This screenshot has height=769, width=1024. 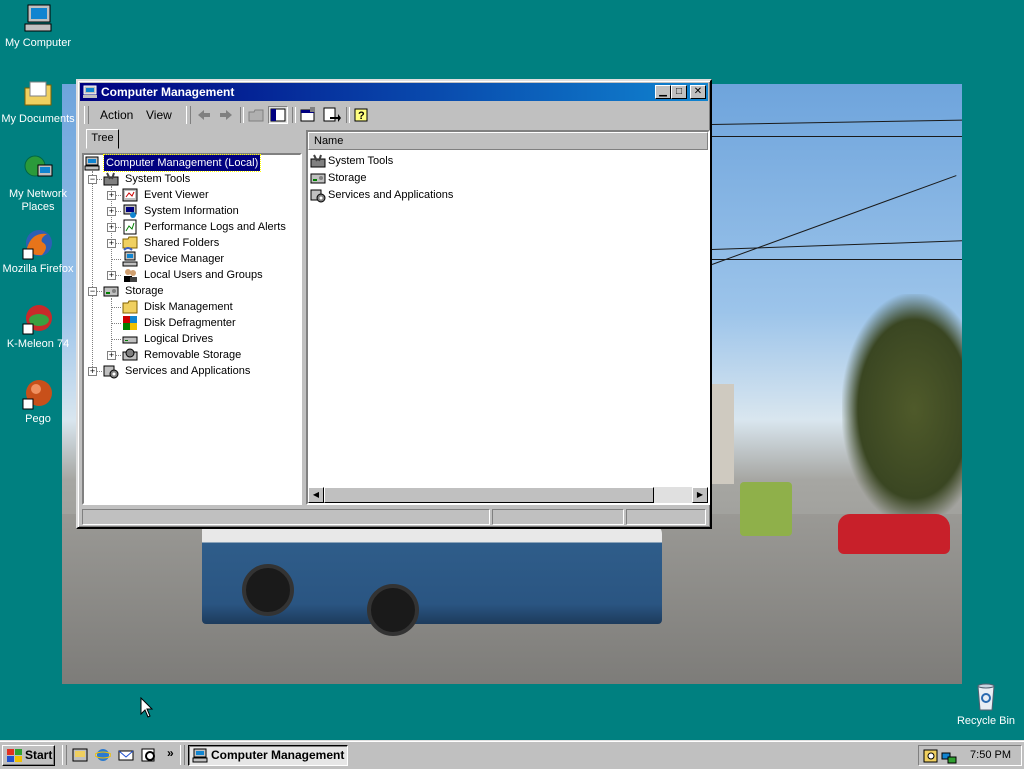 I want to click on desktop-icon-label: Mozilla Firefox, so click(x=38, y=269).